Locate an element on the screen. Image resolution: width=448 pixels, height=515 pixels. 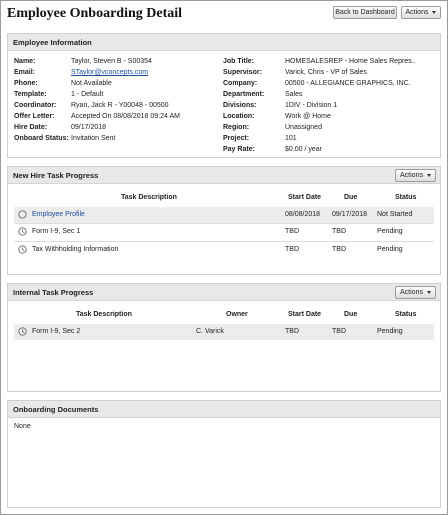
location-value: Work @ Home is located at coordinates (308, 116).